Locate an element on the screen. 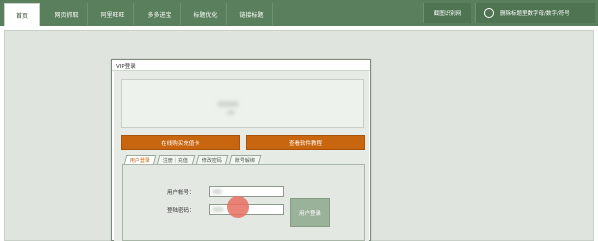  user-login-button: 用户登录 is located at coordinates (310, 212).